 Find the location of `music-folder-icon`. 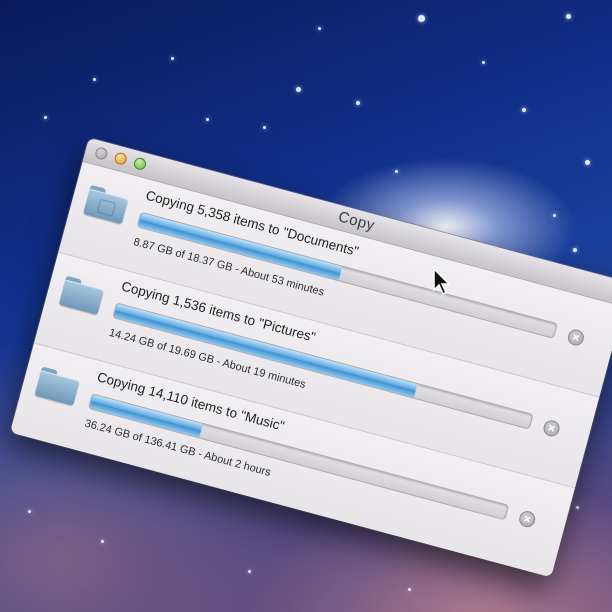

music-folder-icon is located at coordinates (57, 386).